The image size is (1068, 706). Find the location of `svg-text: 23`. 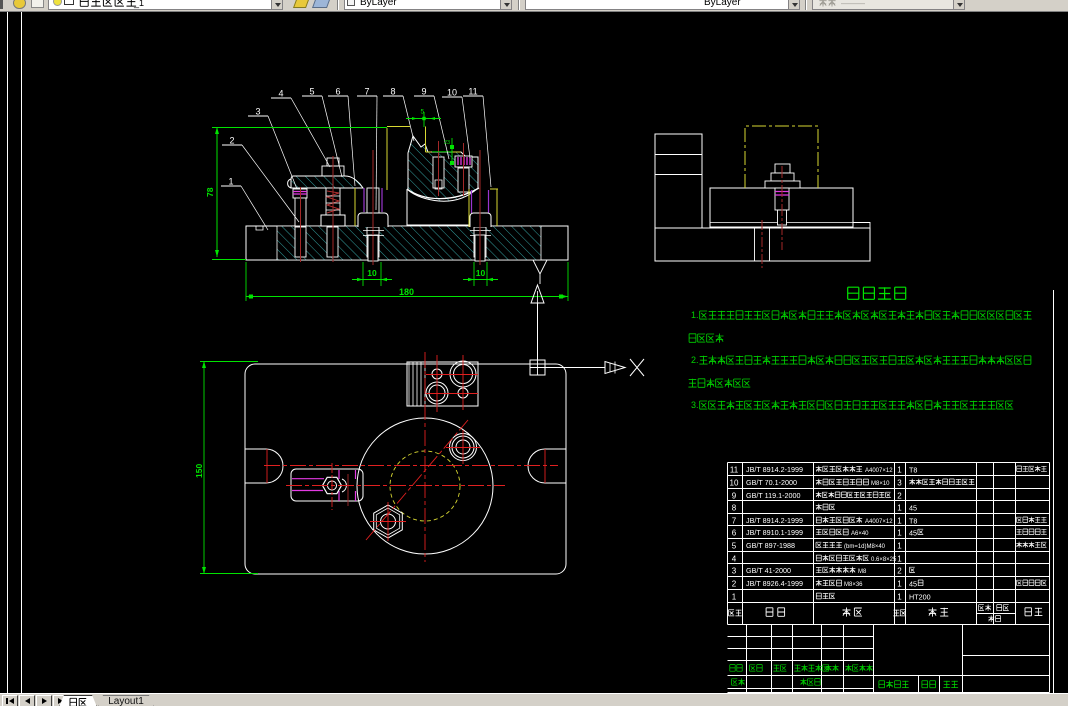

svg-text: 23 is located at coordinates (447, 143).